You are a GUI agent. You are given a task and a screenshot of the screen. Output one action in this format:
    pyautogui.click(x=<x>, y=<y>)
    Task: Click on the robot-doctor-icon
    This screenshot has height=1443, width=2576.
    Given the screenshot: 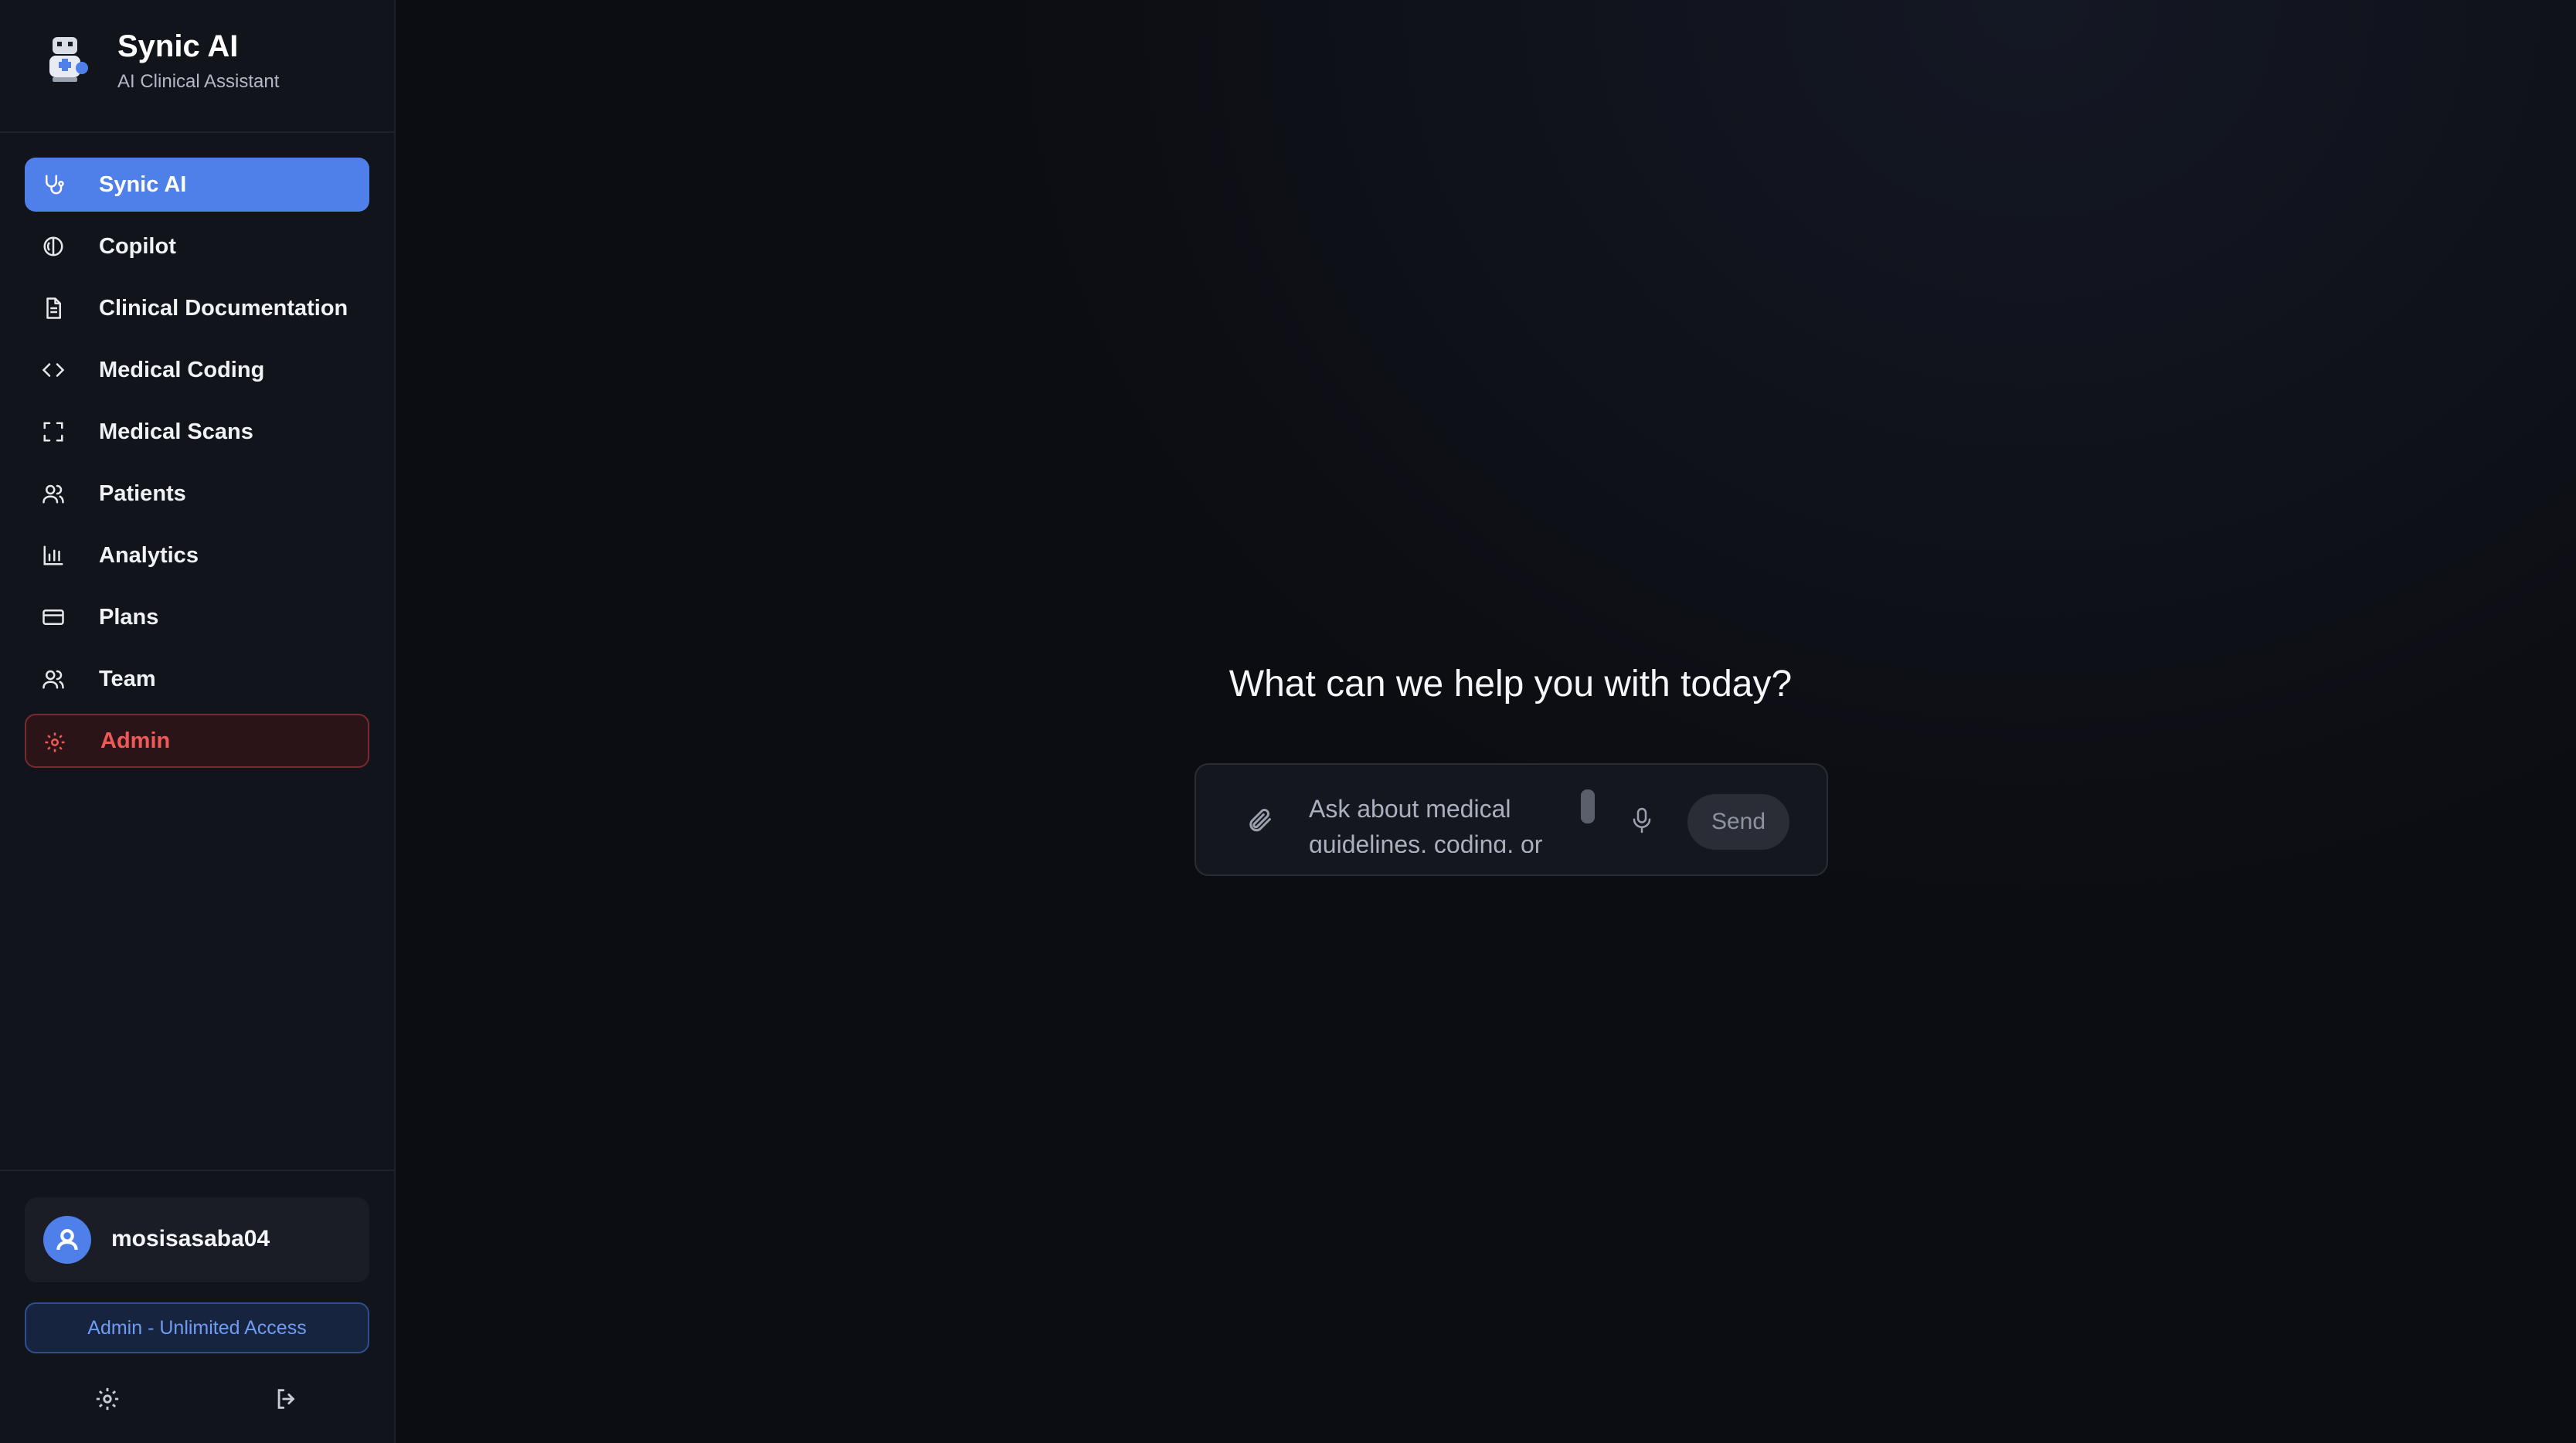 What is the action you would take?
    pyautogui.click(x=68, y=59)
    